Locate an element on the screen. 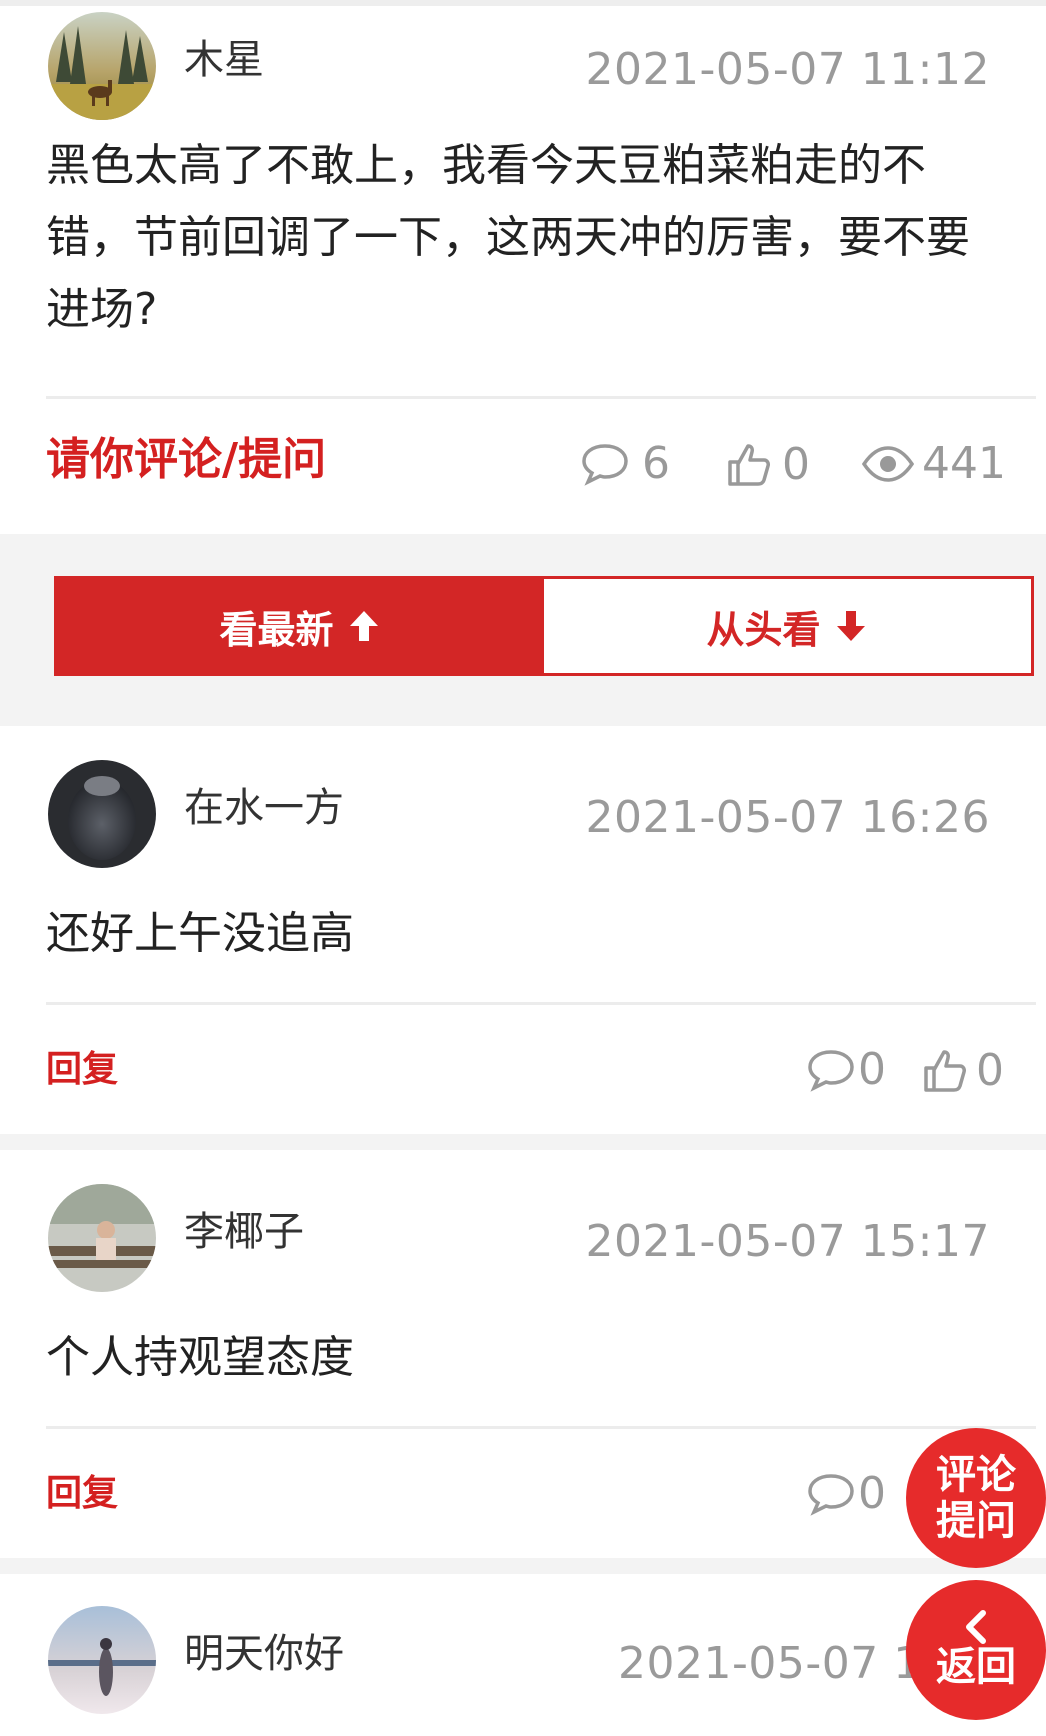 This screenshot has height=1736, width=1046. view-count-value: 441 is located at coordinates (964, 463).